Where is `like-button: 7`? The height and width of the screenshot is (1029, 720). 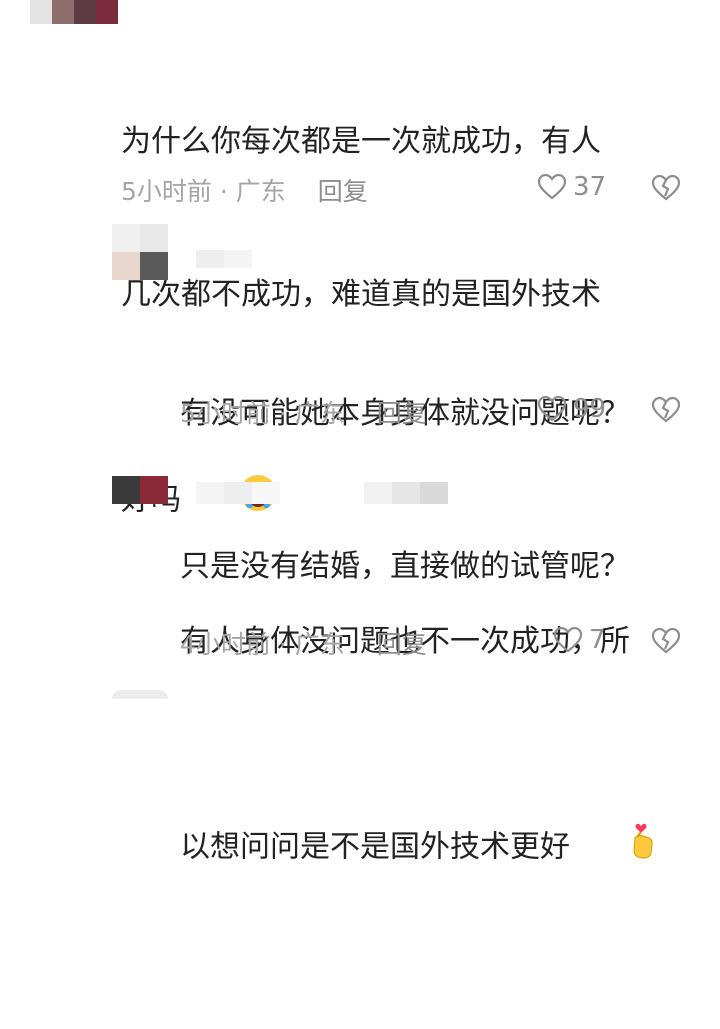
like-button: 7 is located at coordinates (579, 640).